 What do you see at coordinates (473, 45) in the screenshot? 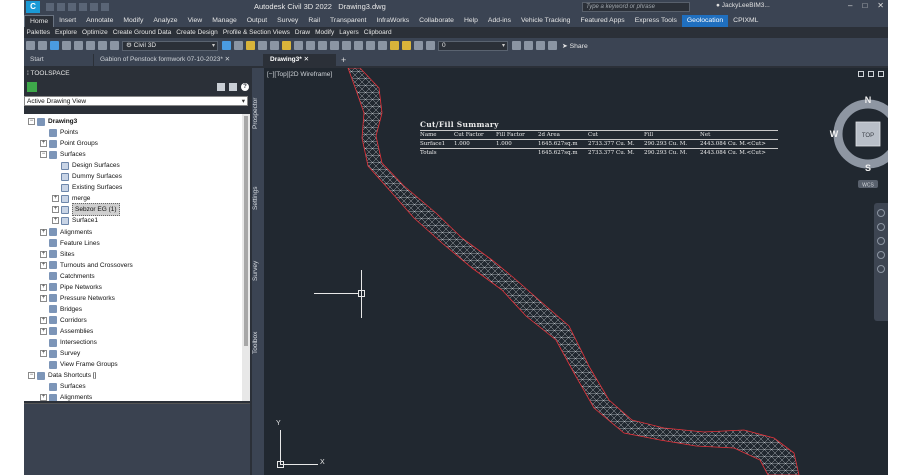
I see `layer-dropdown: 0` at bounding box center [473, 45].